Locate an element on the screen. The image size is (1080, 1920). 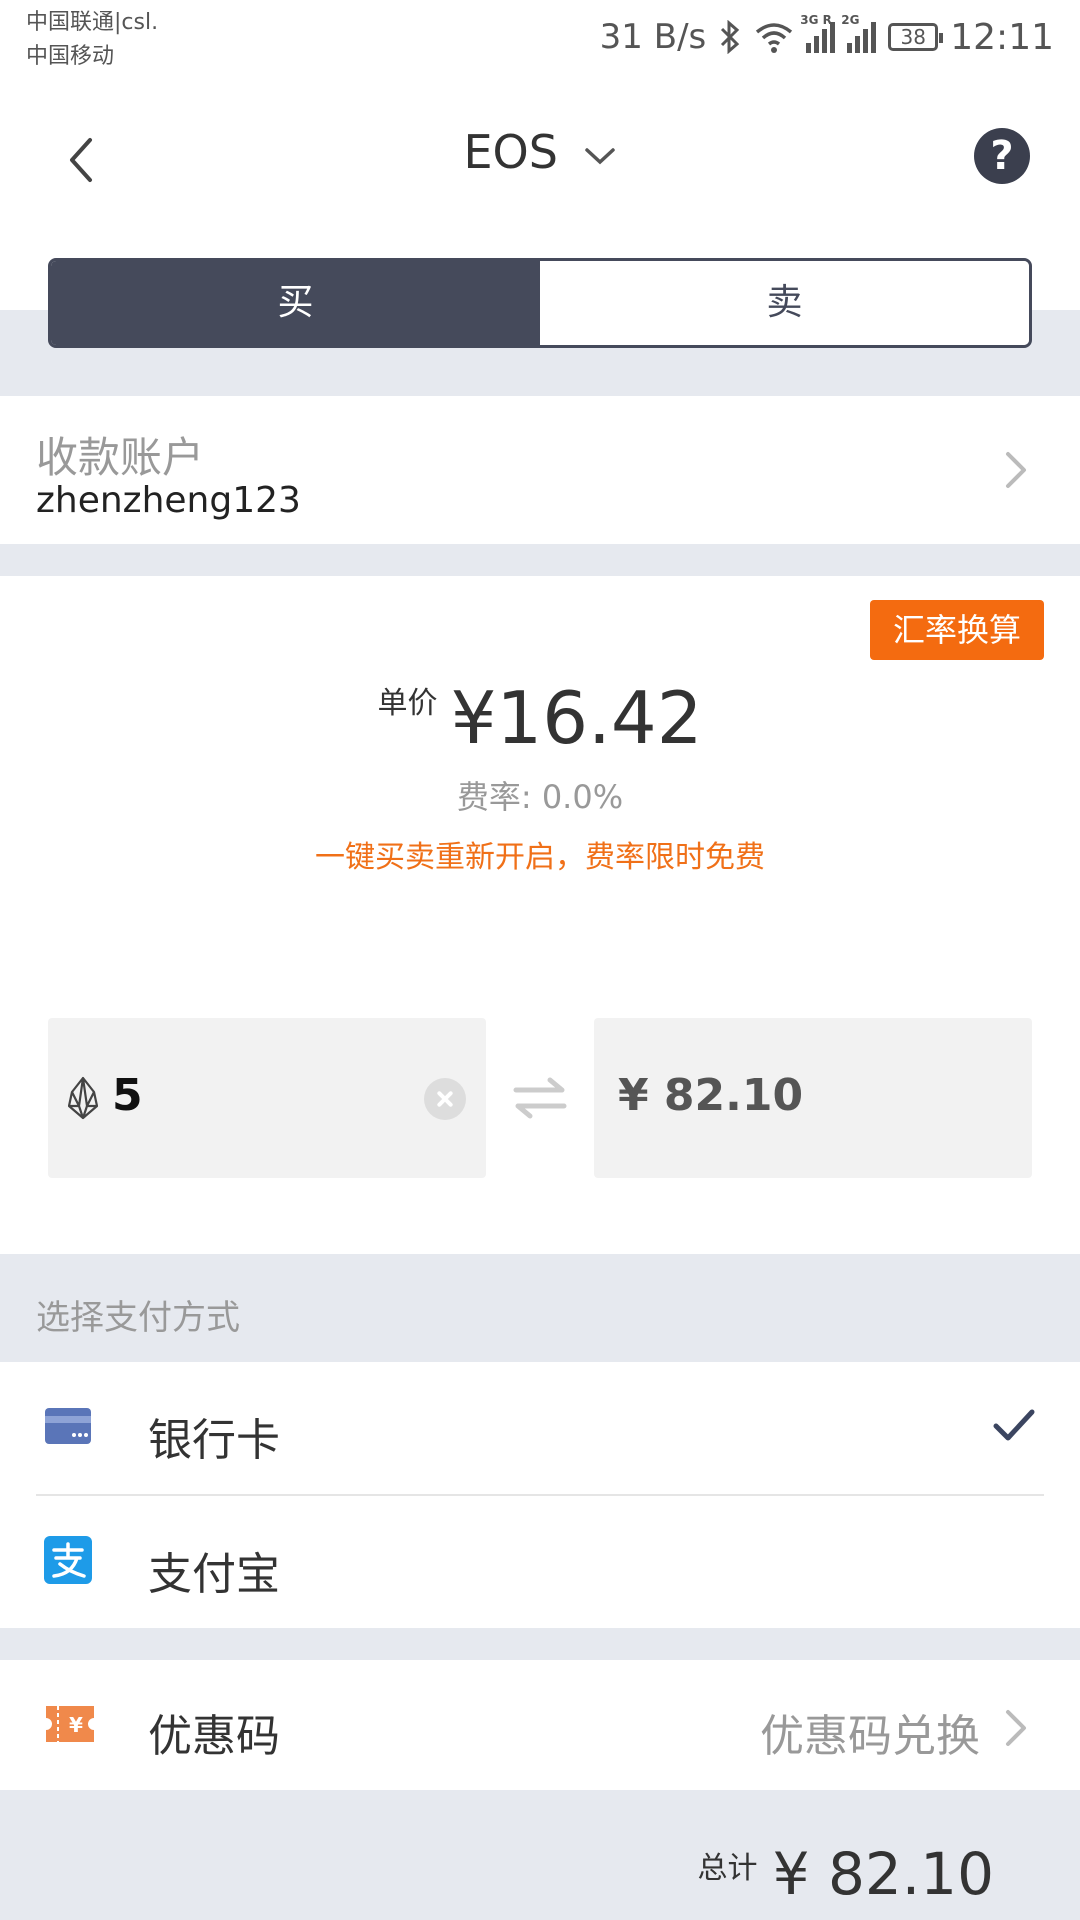
clock: 12:11 is located at coordinates (1002, 37).